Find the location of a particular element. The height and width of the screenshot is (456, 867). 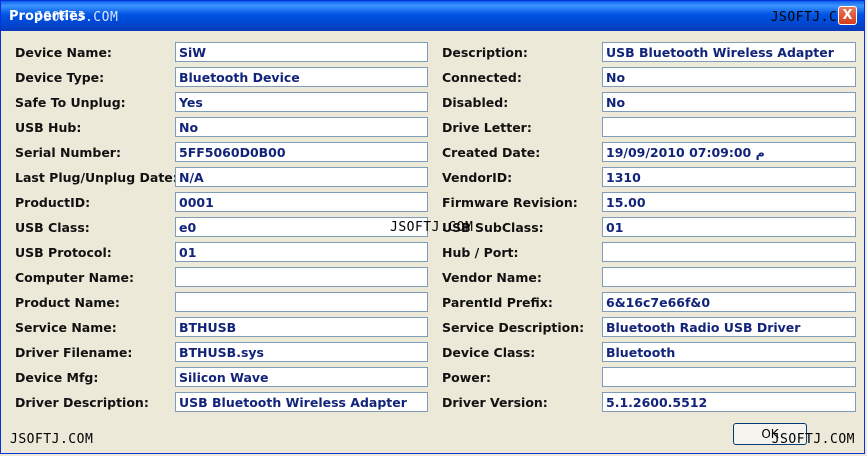

right-field-label: Disabled: is located at coordinates (475, 102).